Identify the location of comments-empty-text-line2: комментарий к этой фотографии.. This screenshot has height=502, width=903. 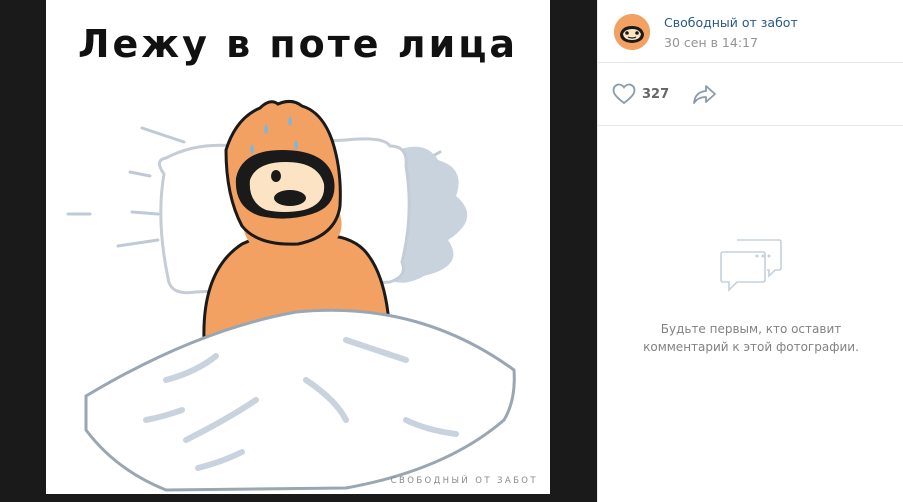
(751, 347).